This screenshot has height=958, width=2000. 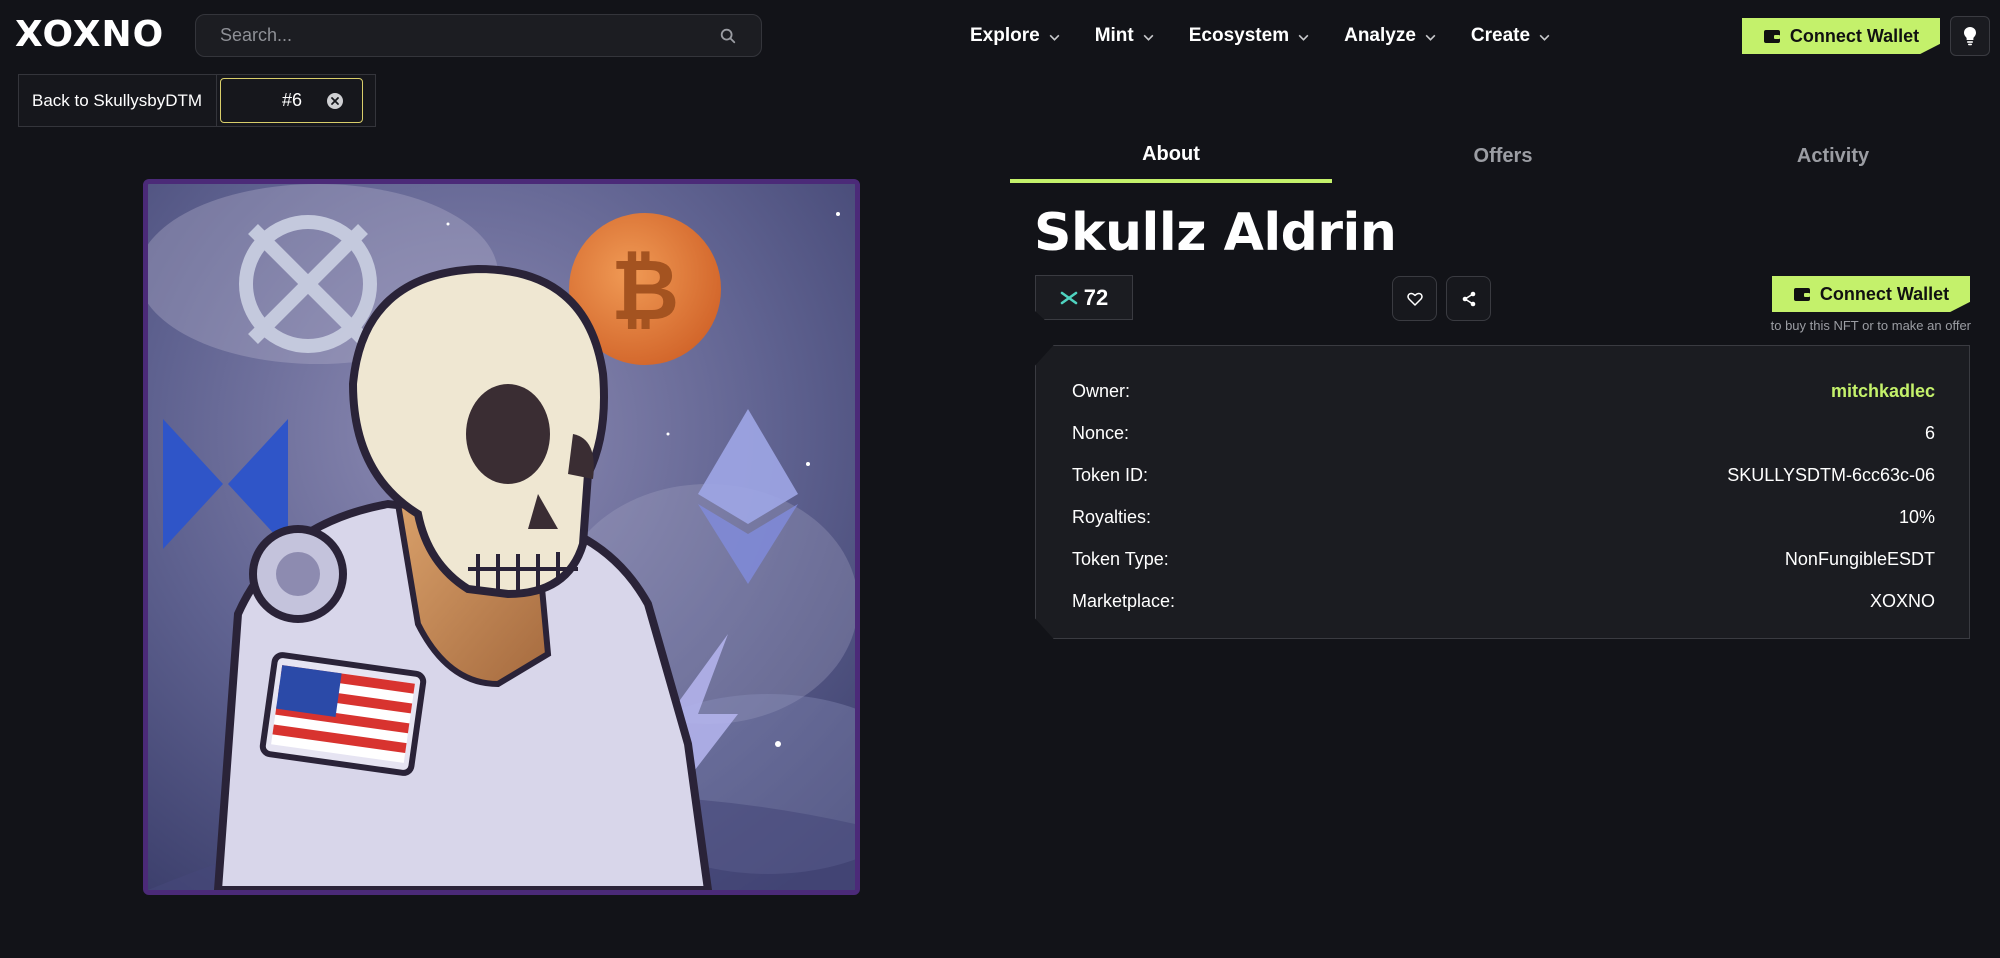 I want to click on connect-wallet-buy-label: Connect Wallet, so click(x=1884, y=293).